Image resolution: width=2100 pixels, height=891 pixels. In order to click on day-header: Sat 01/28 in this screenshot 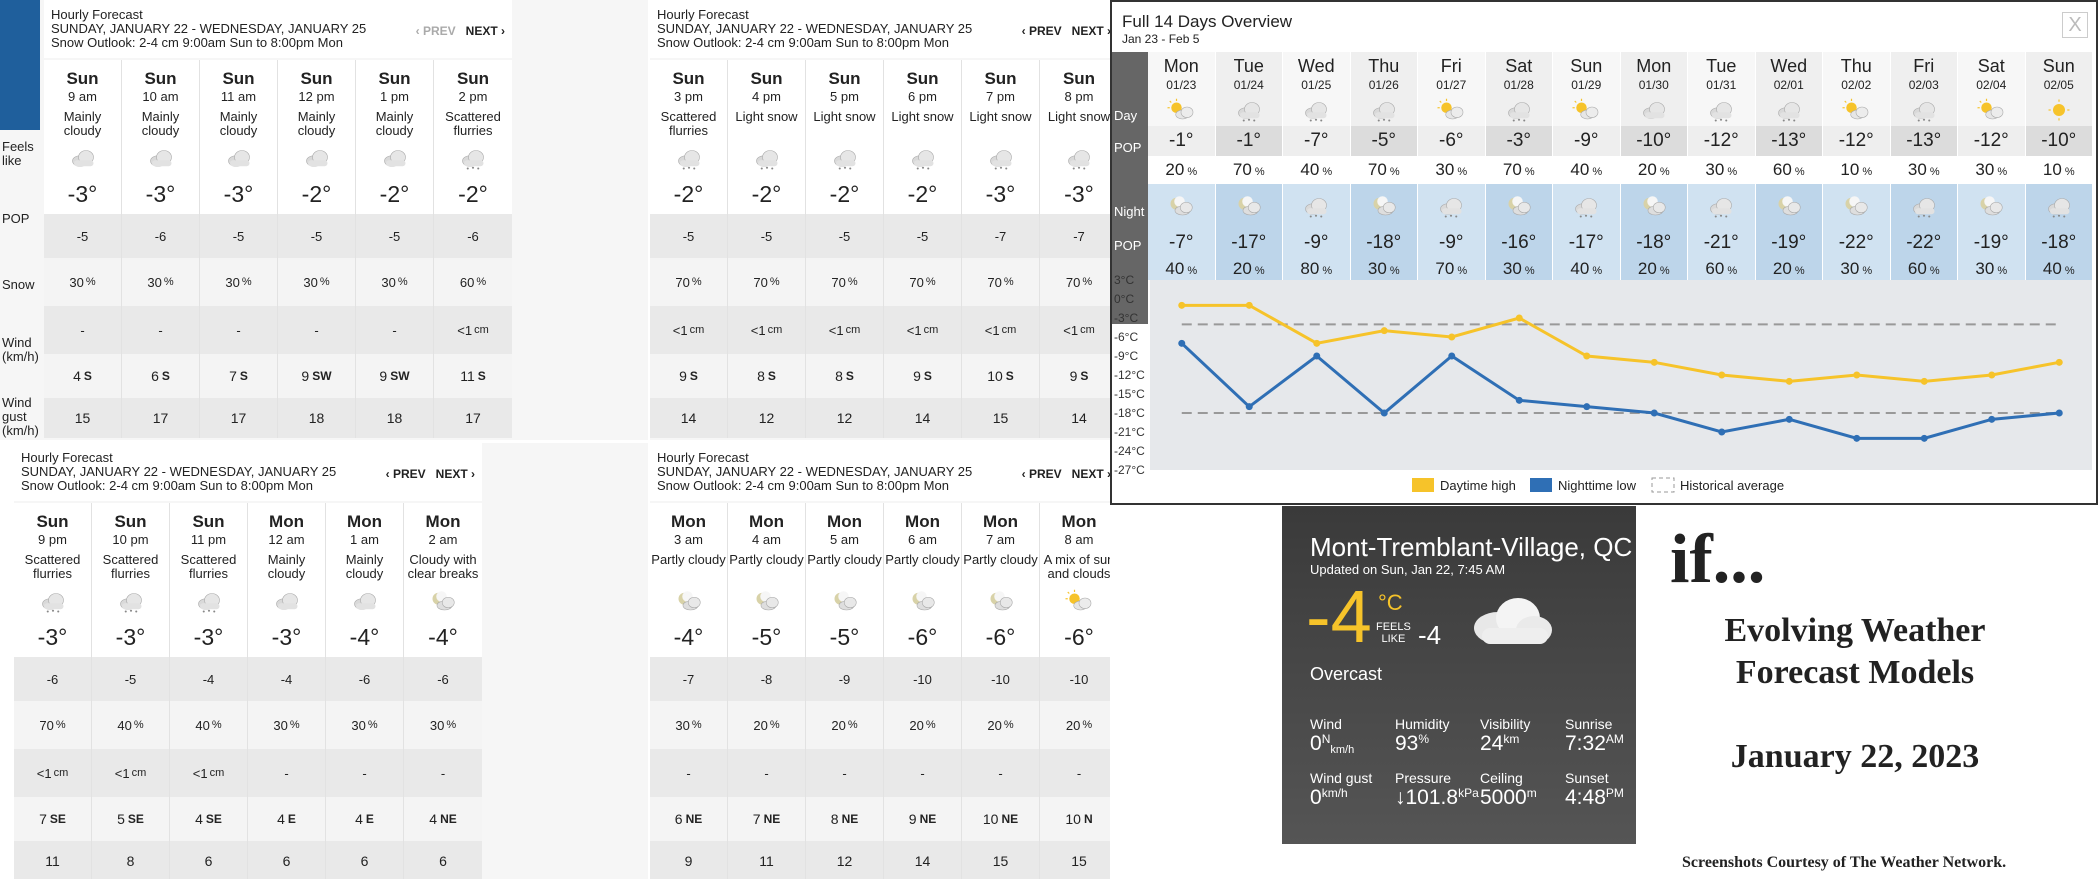, I will do `click(1518, 89)`.